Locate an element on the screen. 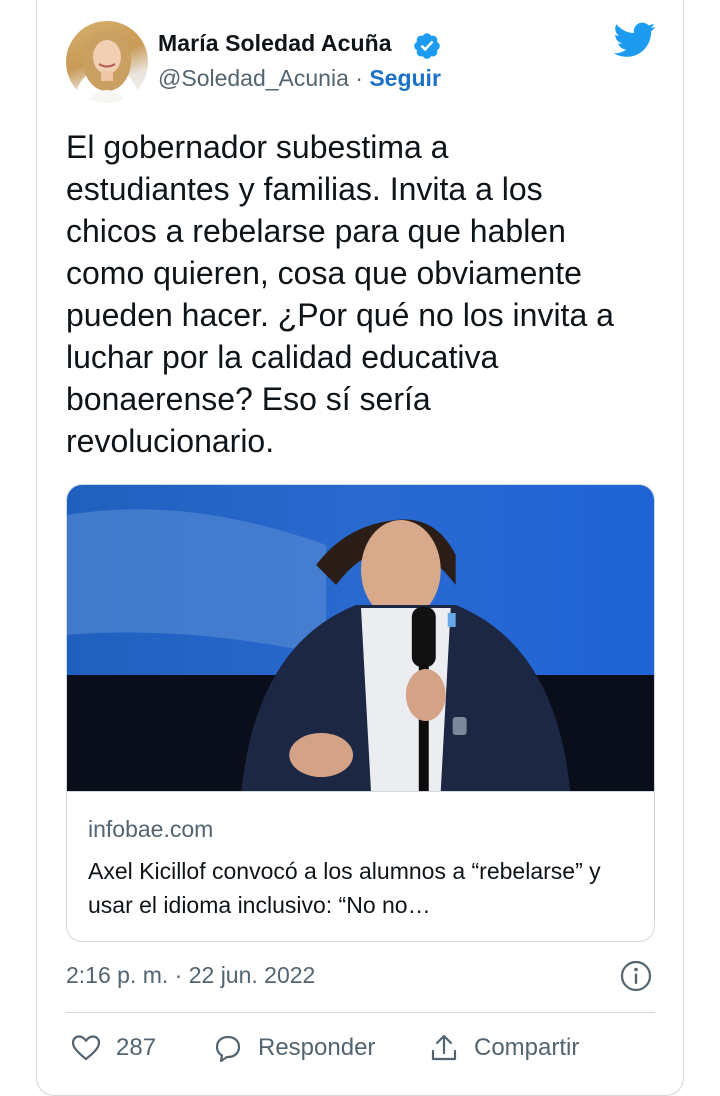 This screenshot has height=1096, width=720. reply-label: Responder is located at coordinates (317, 1047).